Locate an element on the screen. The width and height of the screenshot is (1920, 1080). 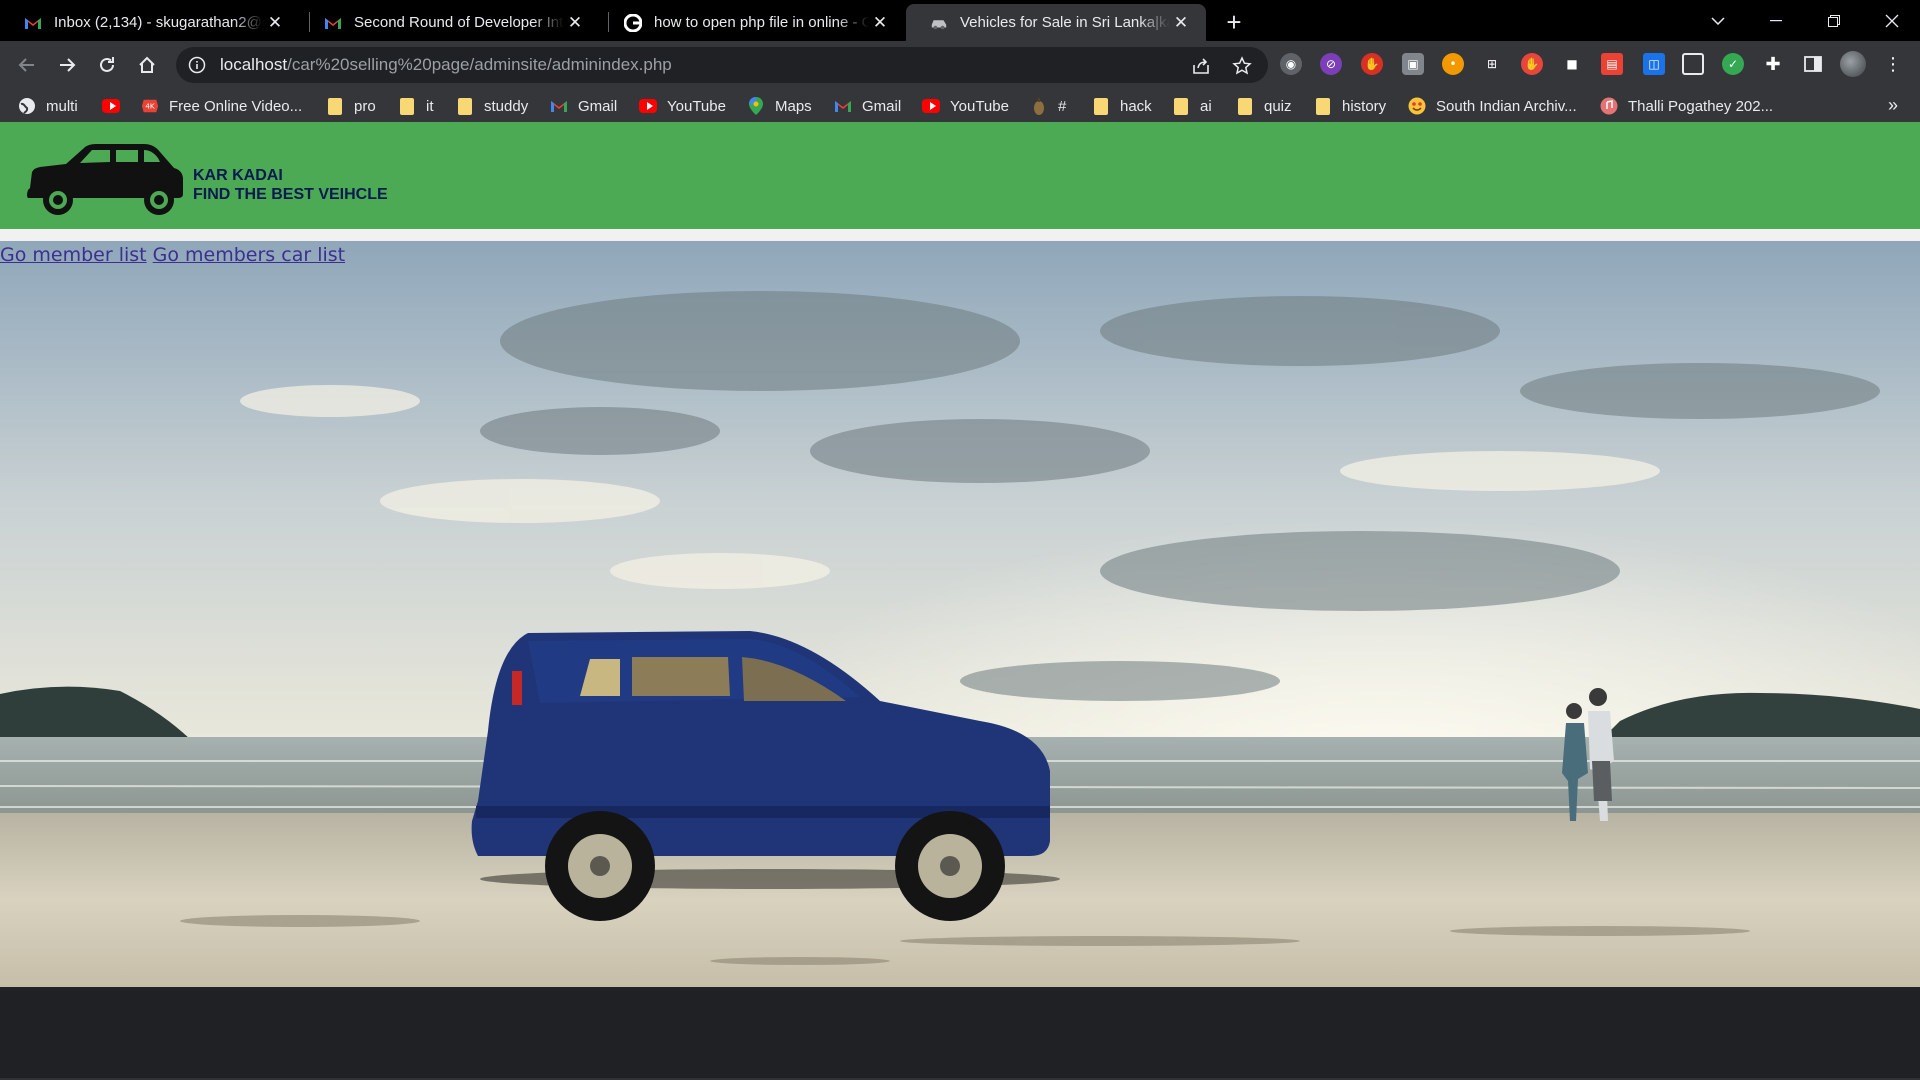
forward-button is located at coordinates (67, 65).